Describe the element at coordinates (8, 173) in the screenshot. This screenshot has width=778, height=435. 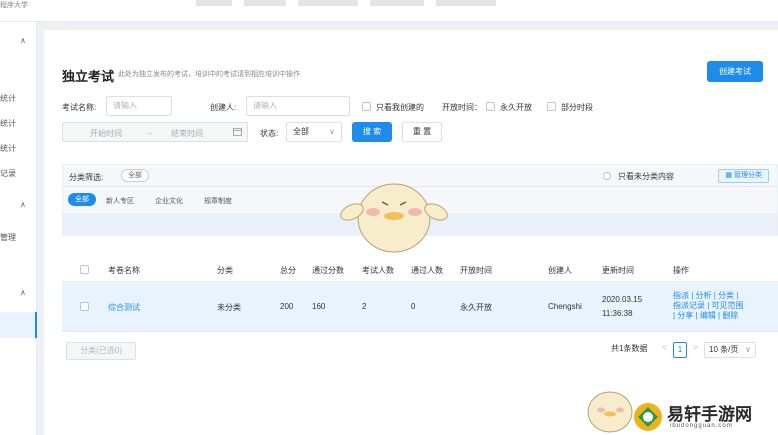
I see `sidebar-item-record: 记录` at that location.